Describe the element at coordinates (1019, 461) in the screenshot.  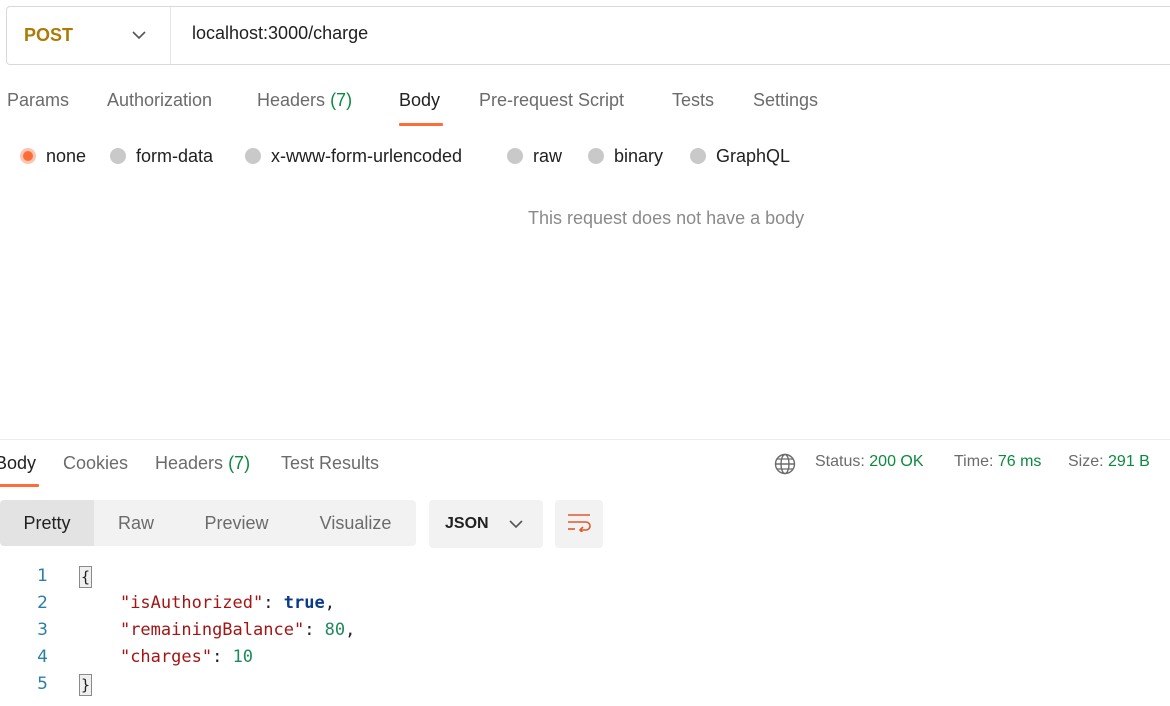
I see `time-value: 76 ms` at that location.